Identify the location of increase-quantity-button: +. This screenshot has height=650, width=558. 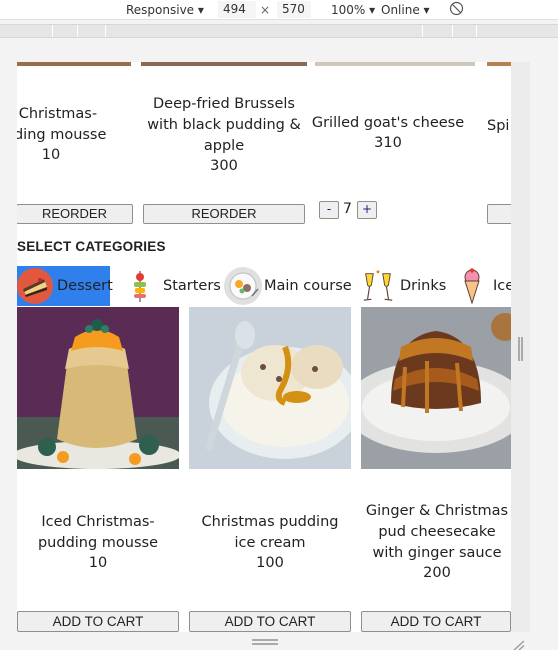
(367, 210).